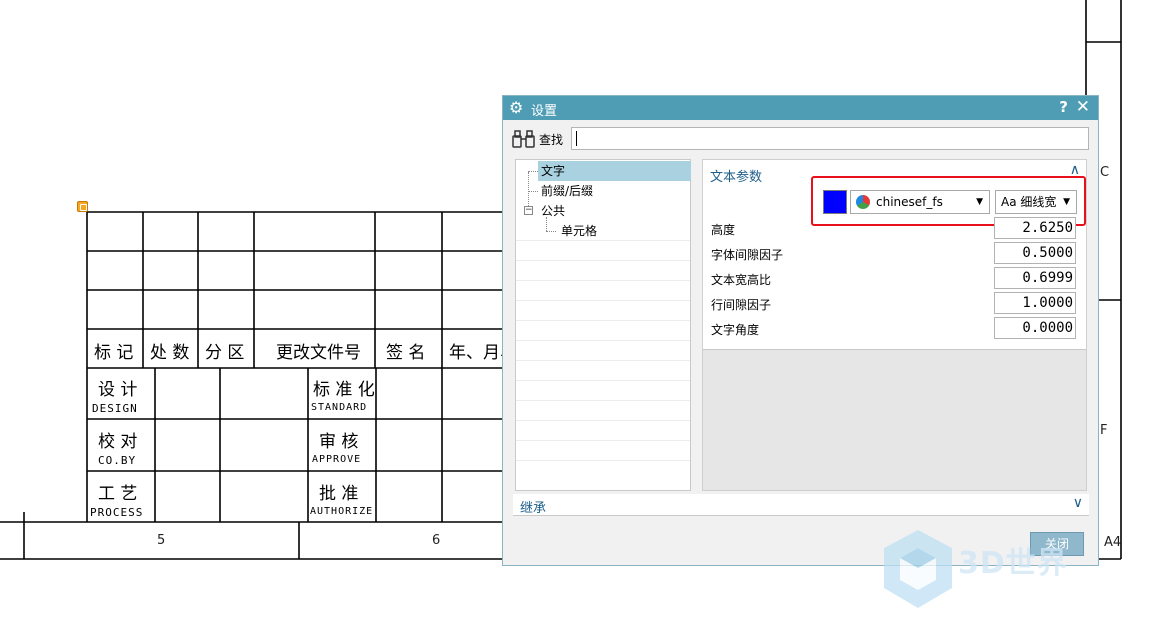  What do you see at coordinates (114, 353) in the screenshot?
I see `header-mark: 标 记` at bounding box center [114, 353].